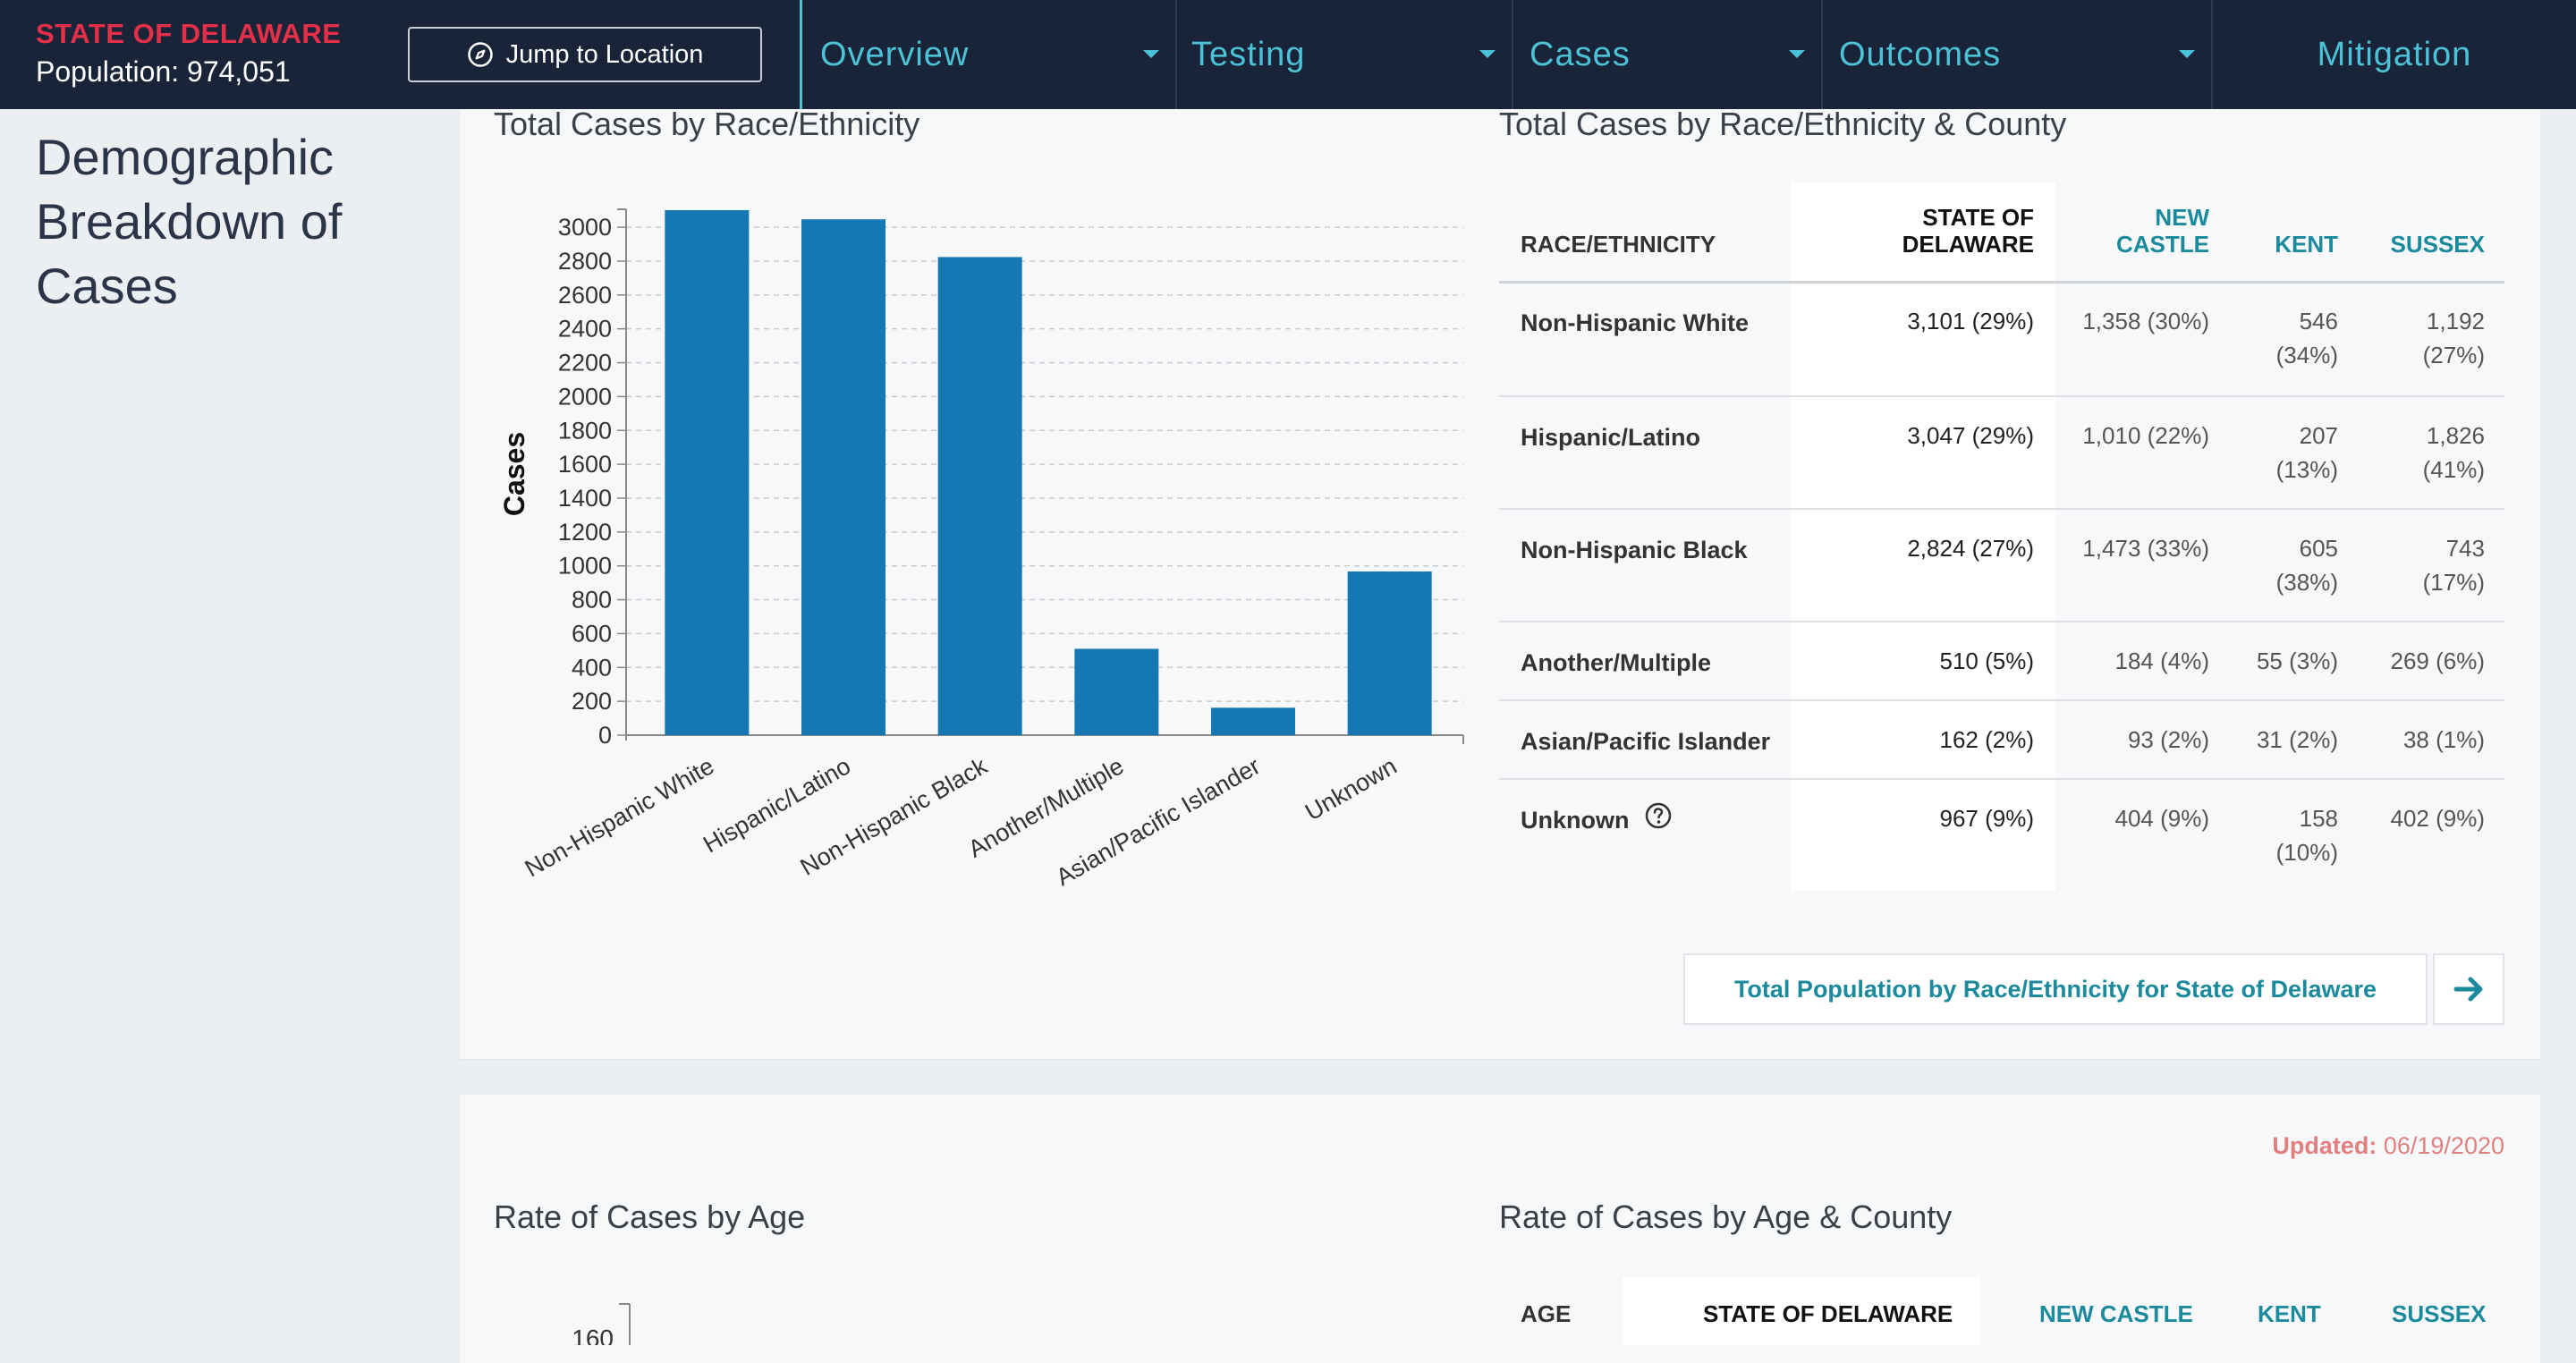 The image size is (2576, 1363). Describe the element at coordinates (1343, 55) in the screenshot. I see `nav-testing: Testing` at that location.